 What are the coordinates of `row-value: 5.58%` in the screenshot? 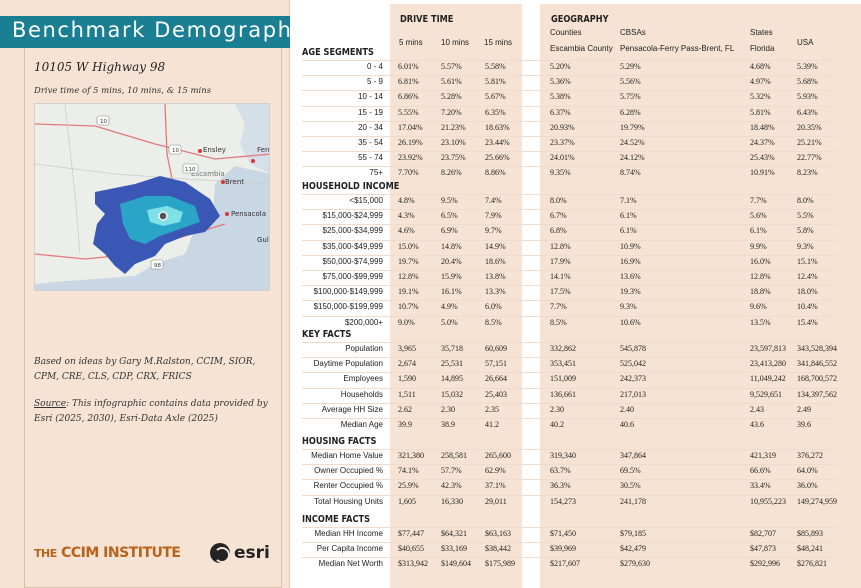 It's located at (495, 66).